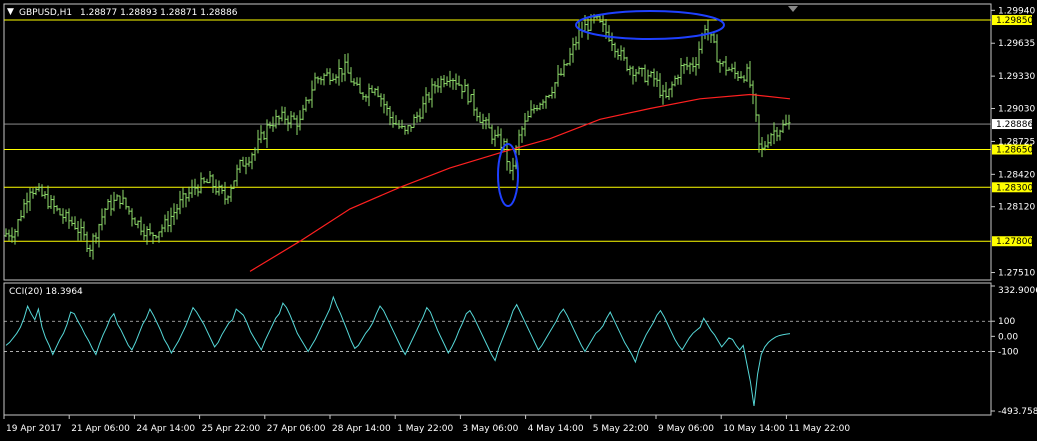 The width and height of the screenshot is (1037, 441). I want to click on symbol-label: GBPUSD,H1, so click(45, 13).